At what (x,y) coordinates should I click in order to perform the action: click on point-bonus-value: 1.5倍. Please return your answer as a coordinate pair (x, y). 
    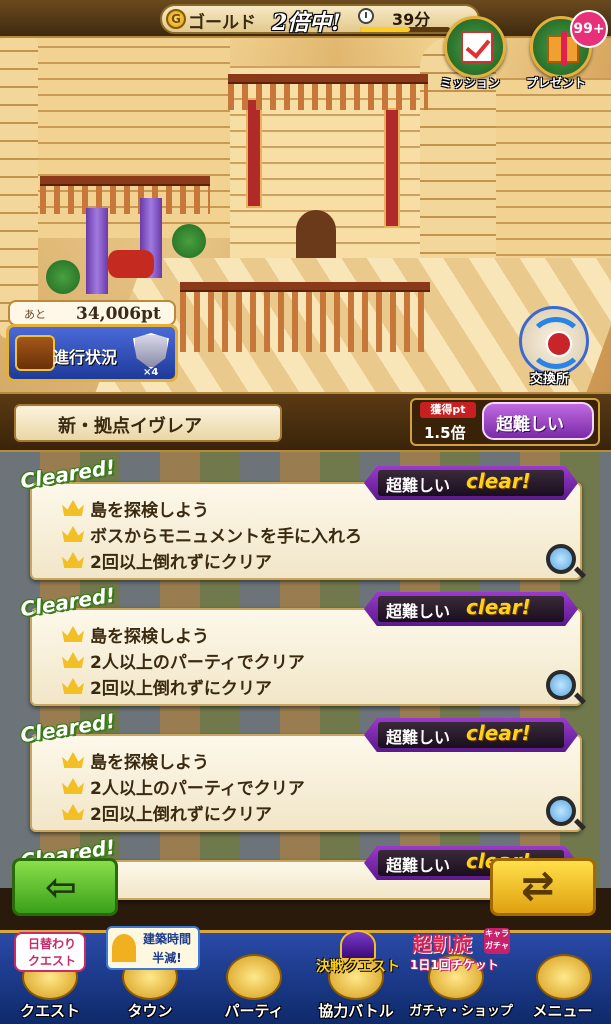
    Looking at the image, I should click on (445, 433).